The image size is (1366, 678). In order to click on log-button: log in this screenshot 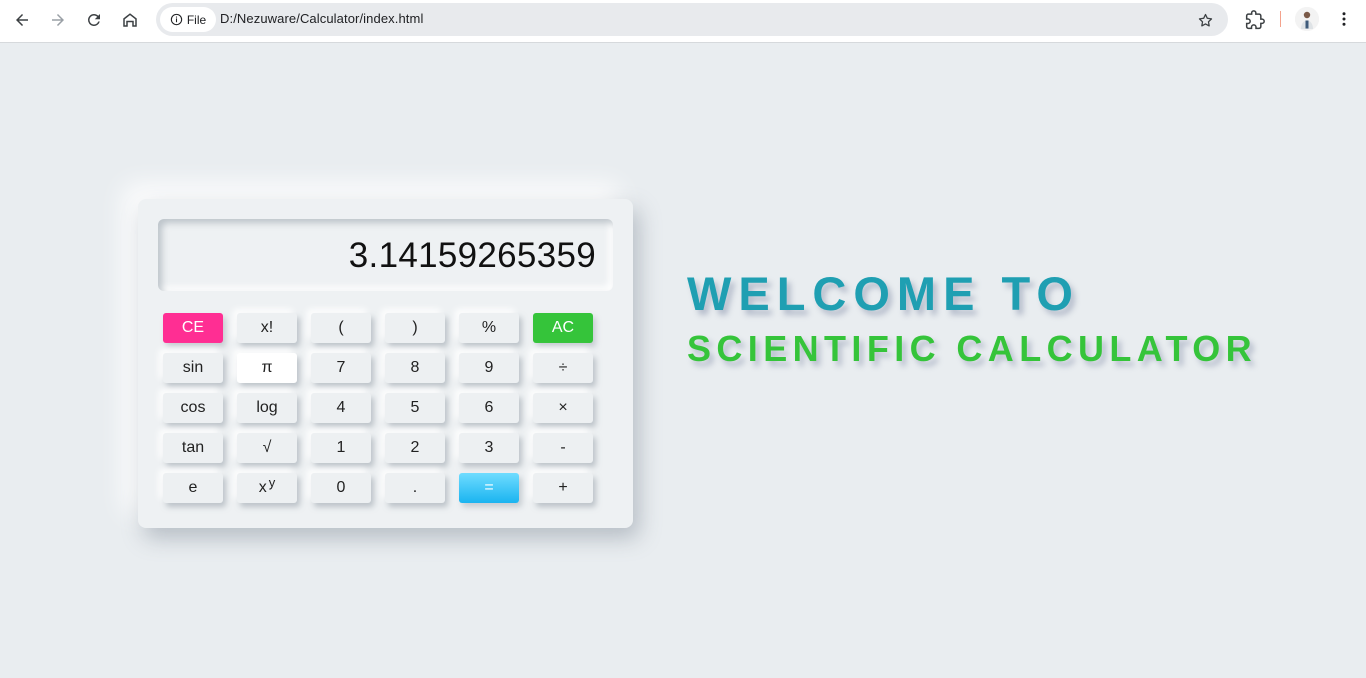, I will do `click(267, 408)`.